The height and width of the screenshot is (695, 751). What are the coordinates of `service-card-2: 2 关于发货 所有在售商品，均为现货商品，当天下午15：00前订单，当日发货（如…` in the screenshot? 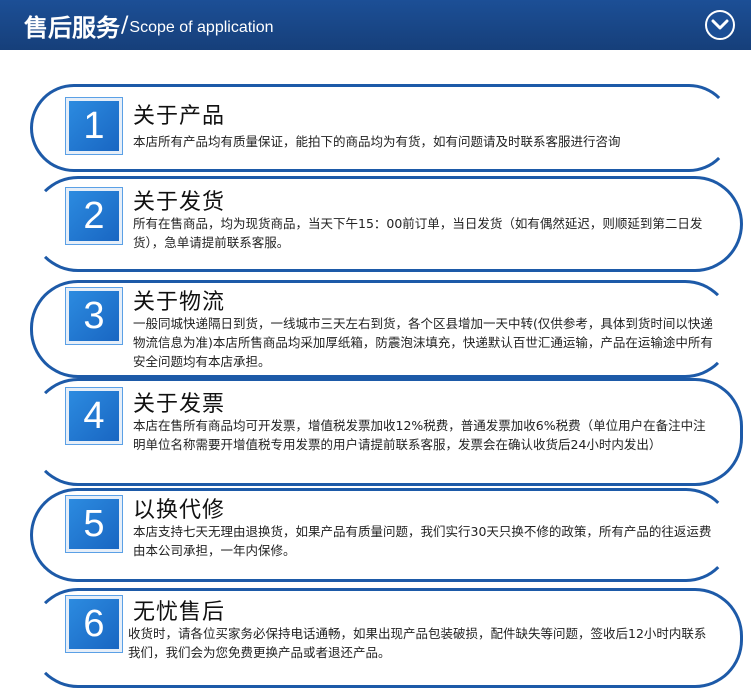 It's located at (375, 224).